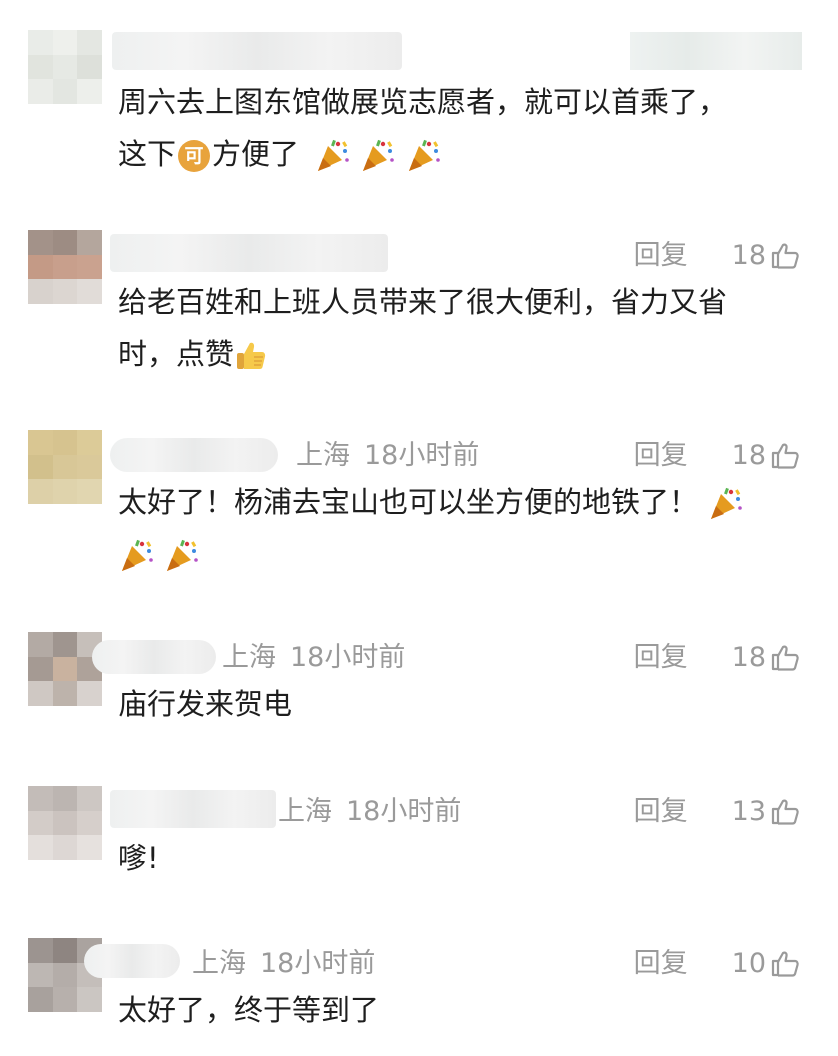 The width and height of the screenshot is (838, 1056). I want to click on like-button: 13, so click(766, 812).